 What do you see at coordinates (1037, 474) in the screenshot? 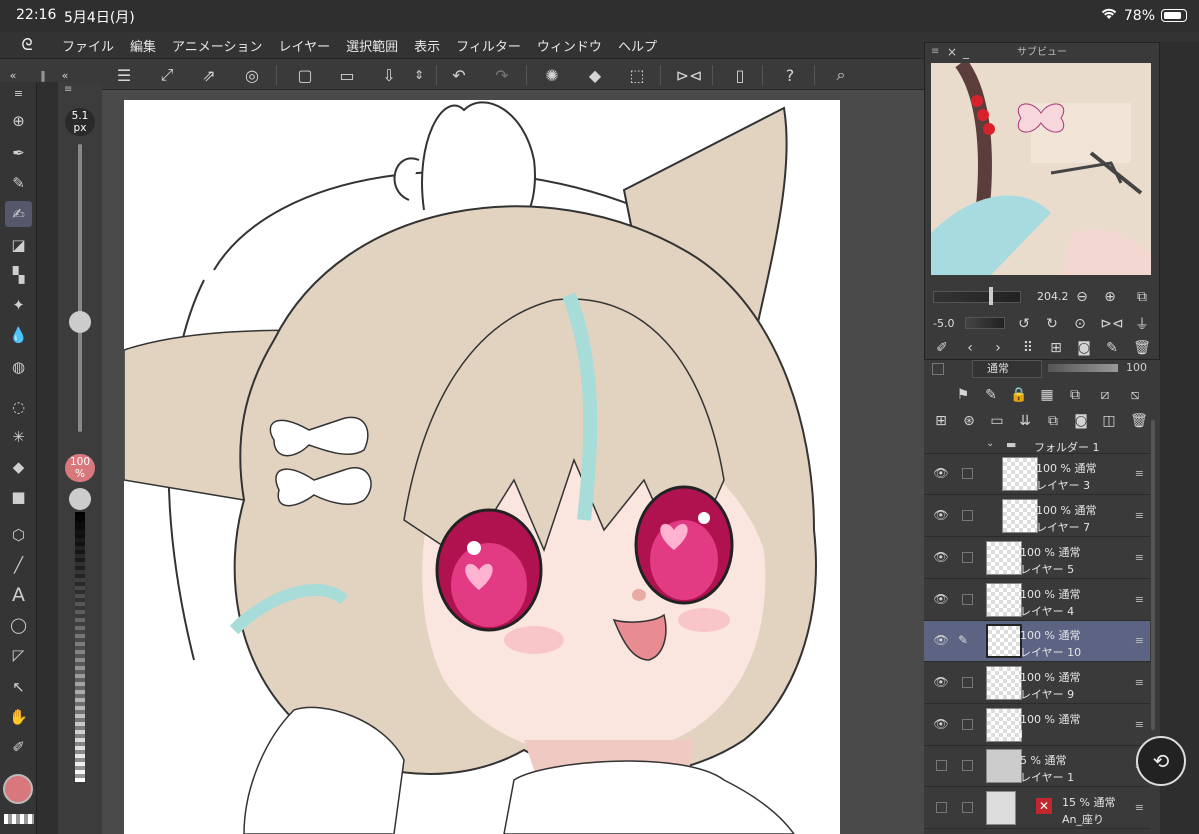
I see `layer-row: 👁 100 % 通常 レイヤー 3 ≡` at bounding box center [1037, 474].